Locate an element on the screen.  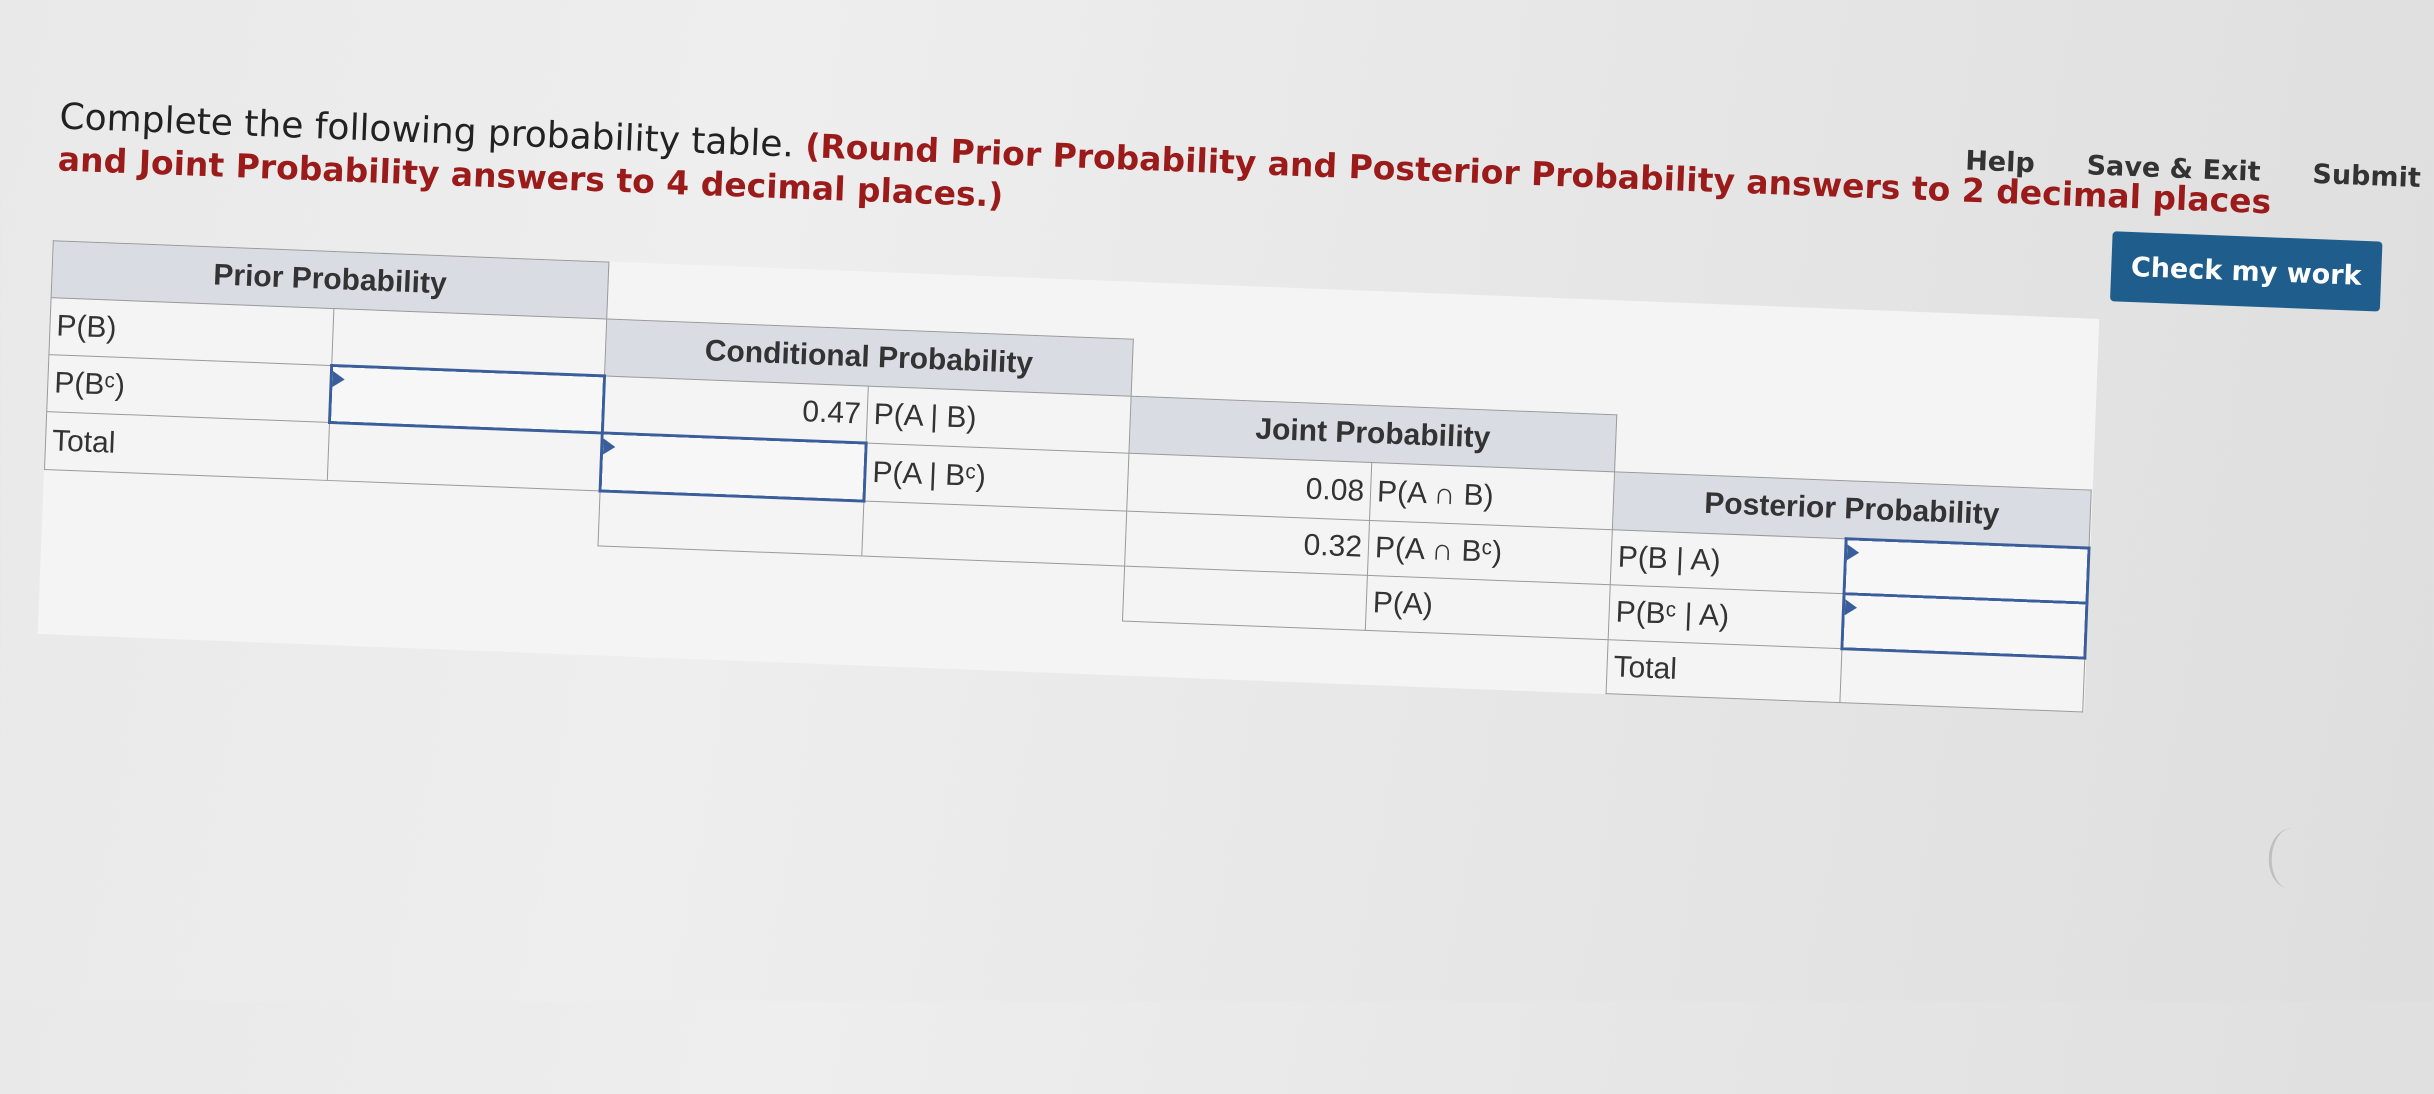
conditional-label-a-given-bc: P(A | Bᶜ) is located at coordinates (996, 477).